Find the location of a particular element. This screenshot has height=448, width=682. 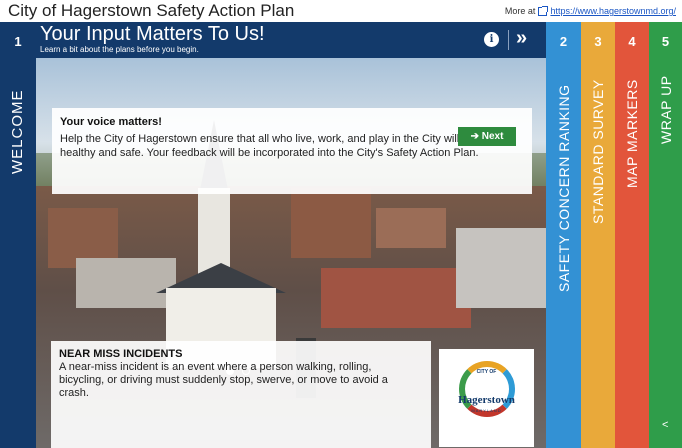

tab-label: STANDARD SURVEY is located at coordinates (598, 151).